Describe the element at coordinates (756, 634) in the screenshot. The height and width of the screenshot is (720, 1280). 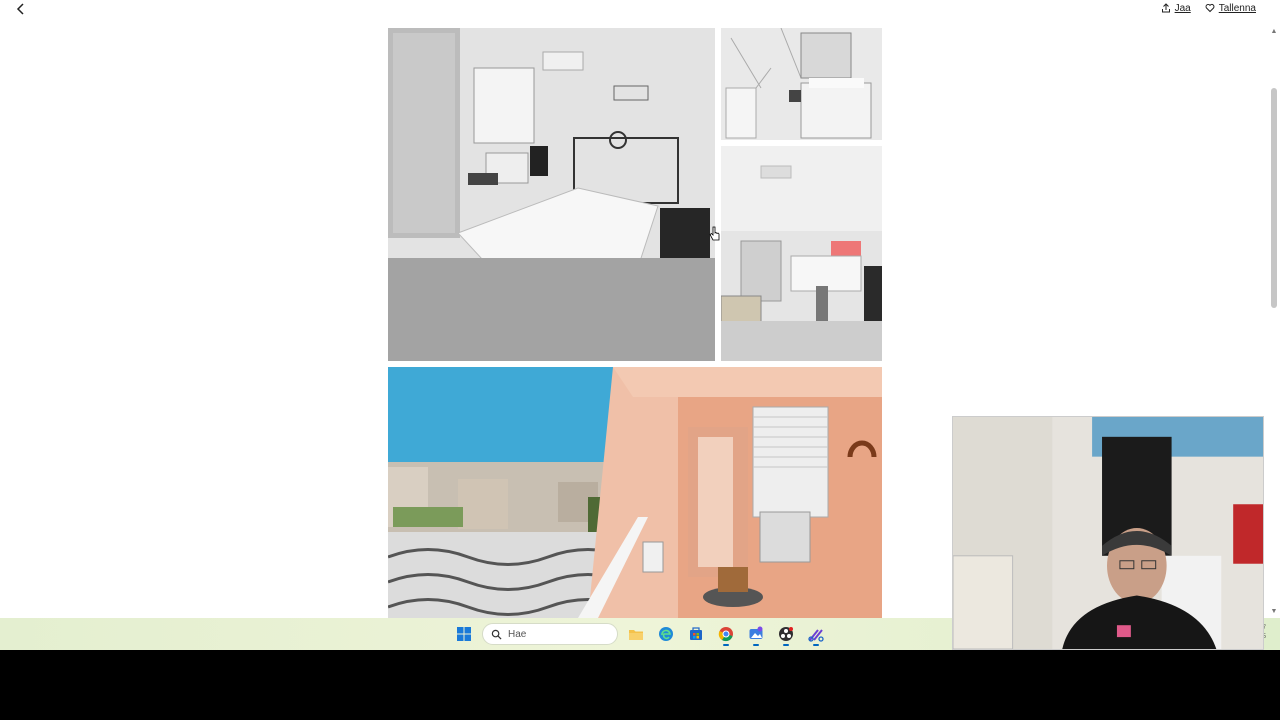
I see `photos-app-icon` at that location.